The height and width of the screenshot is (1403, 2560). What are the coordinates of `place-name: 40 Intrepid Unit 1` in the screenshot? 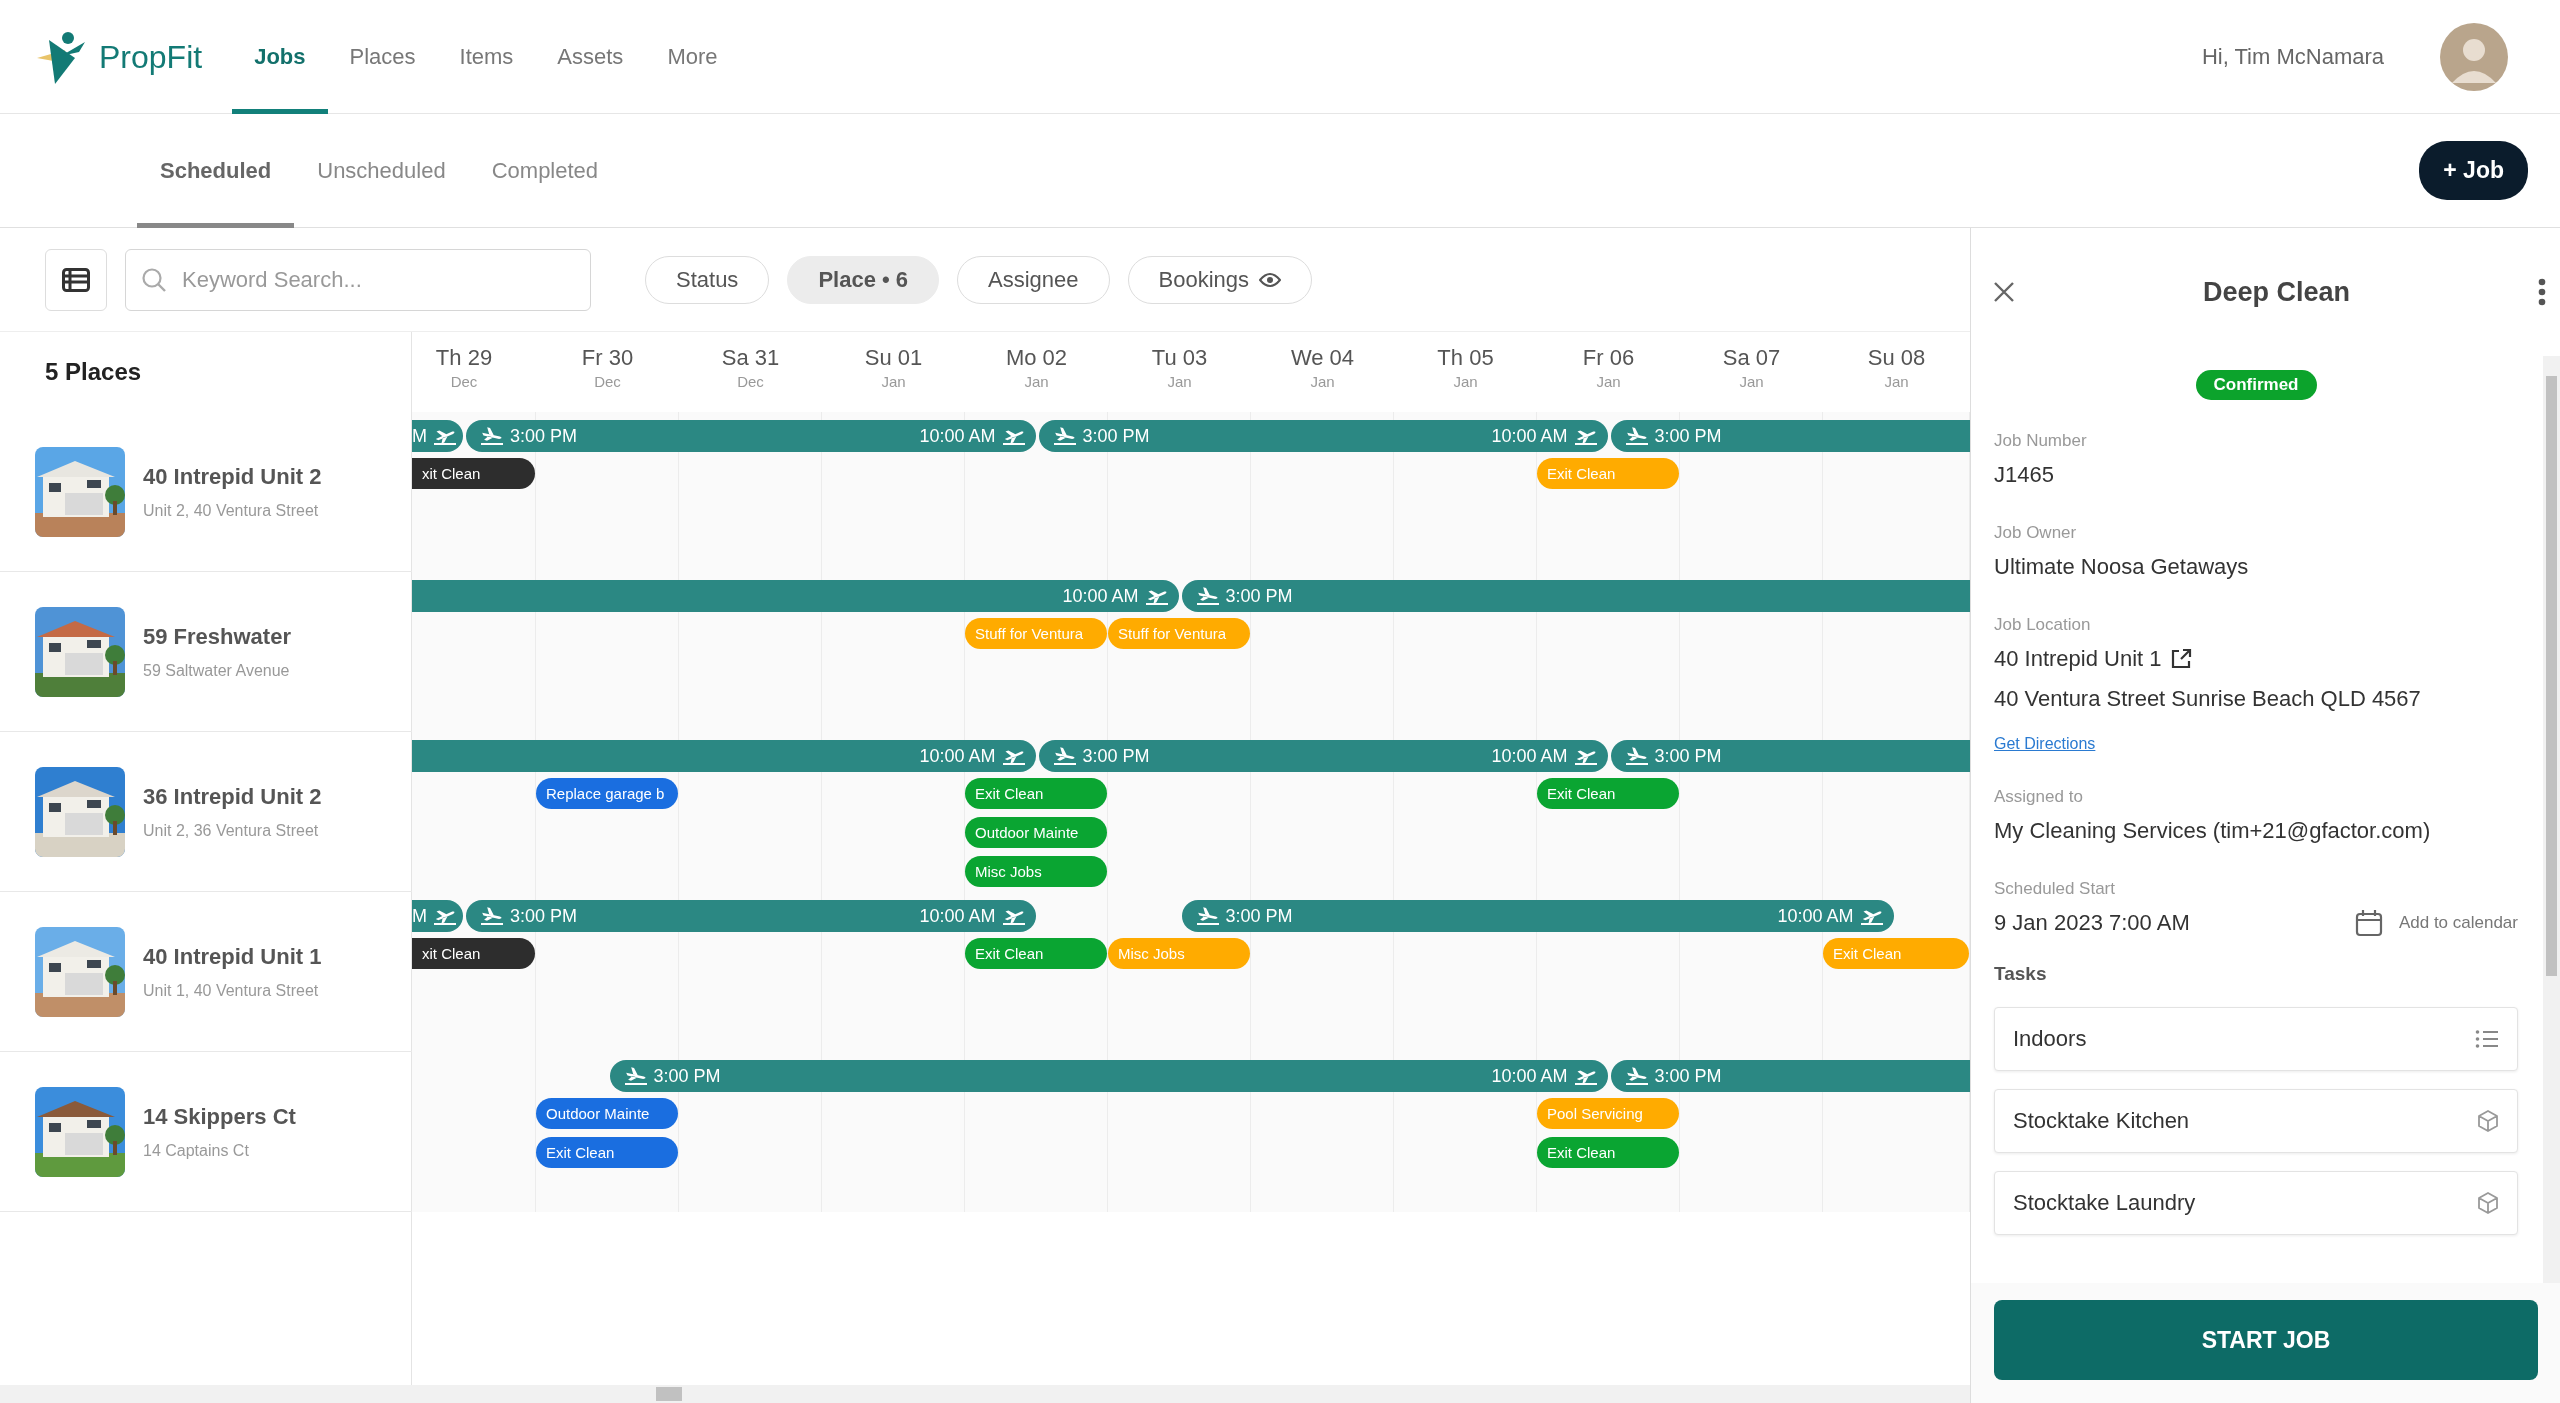 It's located at (232, 956).